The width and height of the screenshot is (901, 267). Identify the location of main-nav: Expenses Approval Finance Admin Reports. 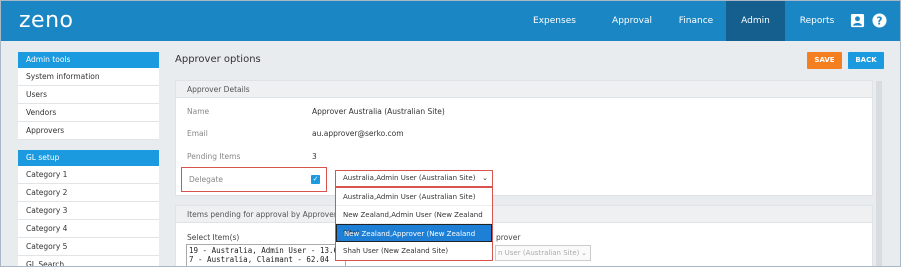
(680, 21).